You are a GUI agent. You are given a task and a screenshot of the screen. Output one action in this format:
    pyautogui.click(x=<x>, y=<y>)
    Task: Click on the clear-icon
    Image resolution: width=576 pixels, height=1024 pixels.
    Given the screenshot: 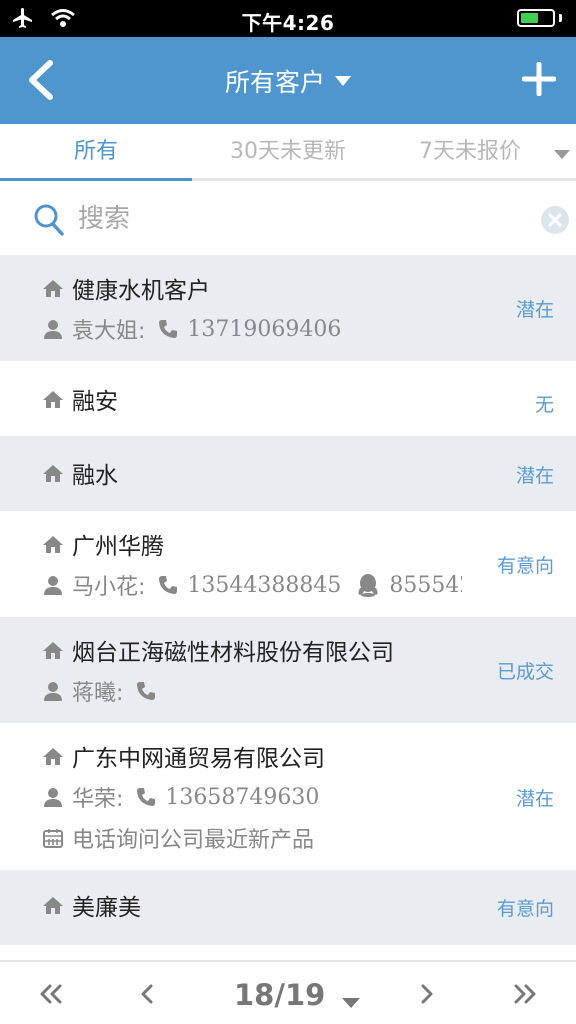 What is the action you would take?
    pyautogui.click(x=555, y=220)
    